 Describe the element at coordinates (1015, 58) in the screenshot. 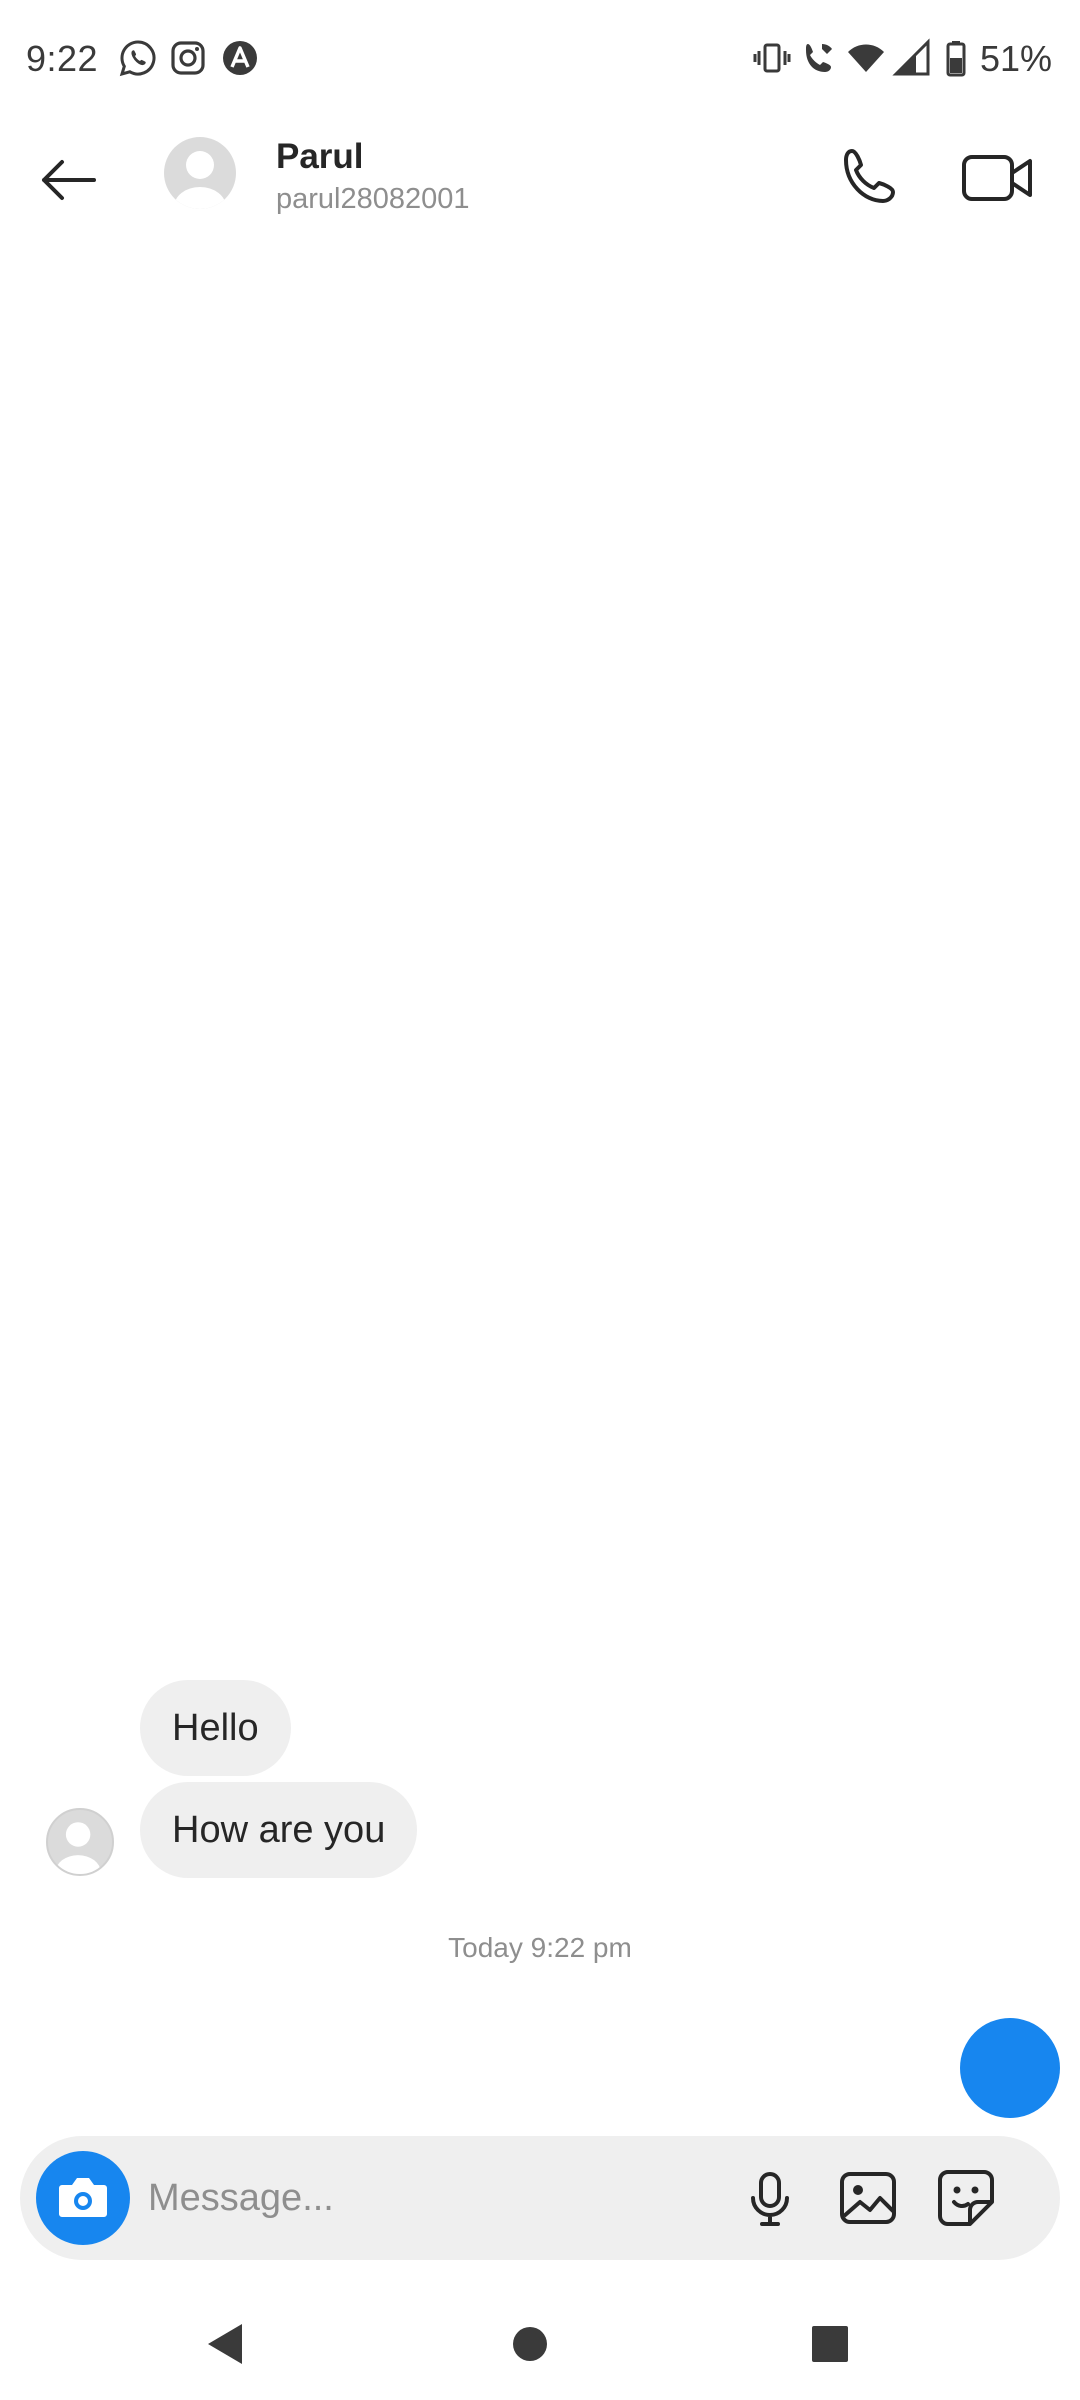

I see `battery-percentage: 51%` at that location.